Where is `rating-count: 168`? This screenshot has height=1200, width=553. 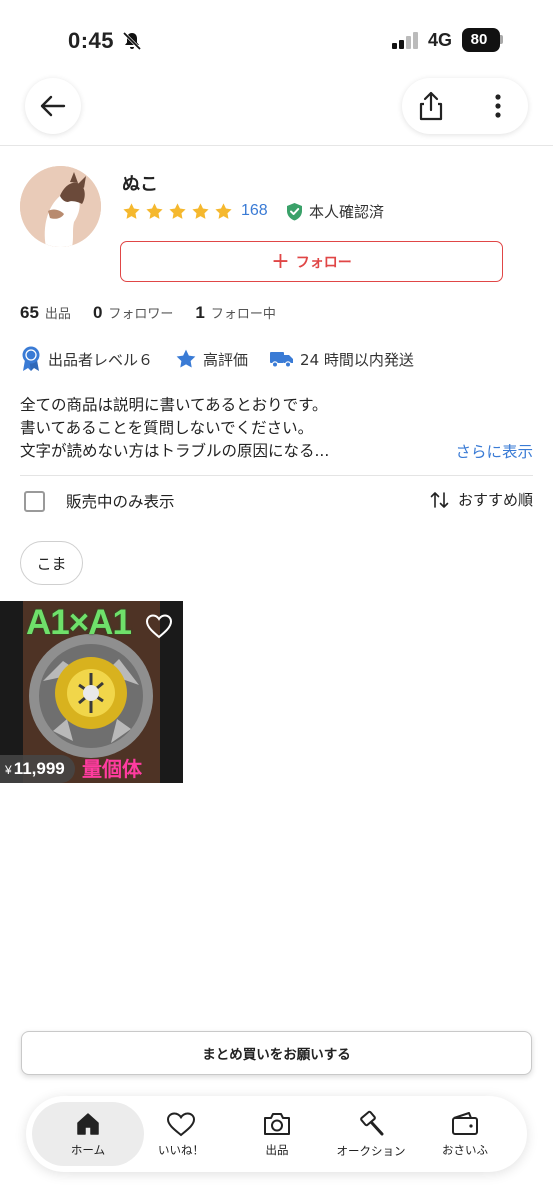 rating-count: 168 is located at coordinates (254, 210).